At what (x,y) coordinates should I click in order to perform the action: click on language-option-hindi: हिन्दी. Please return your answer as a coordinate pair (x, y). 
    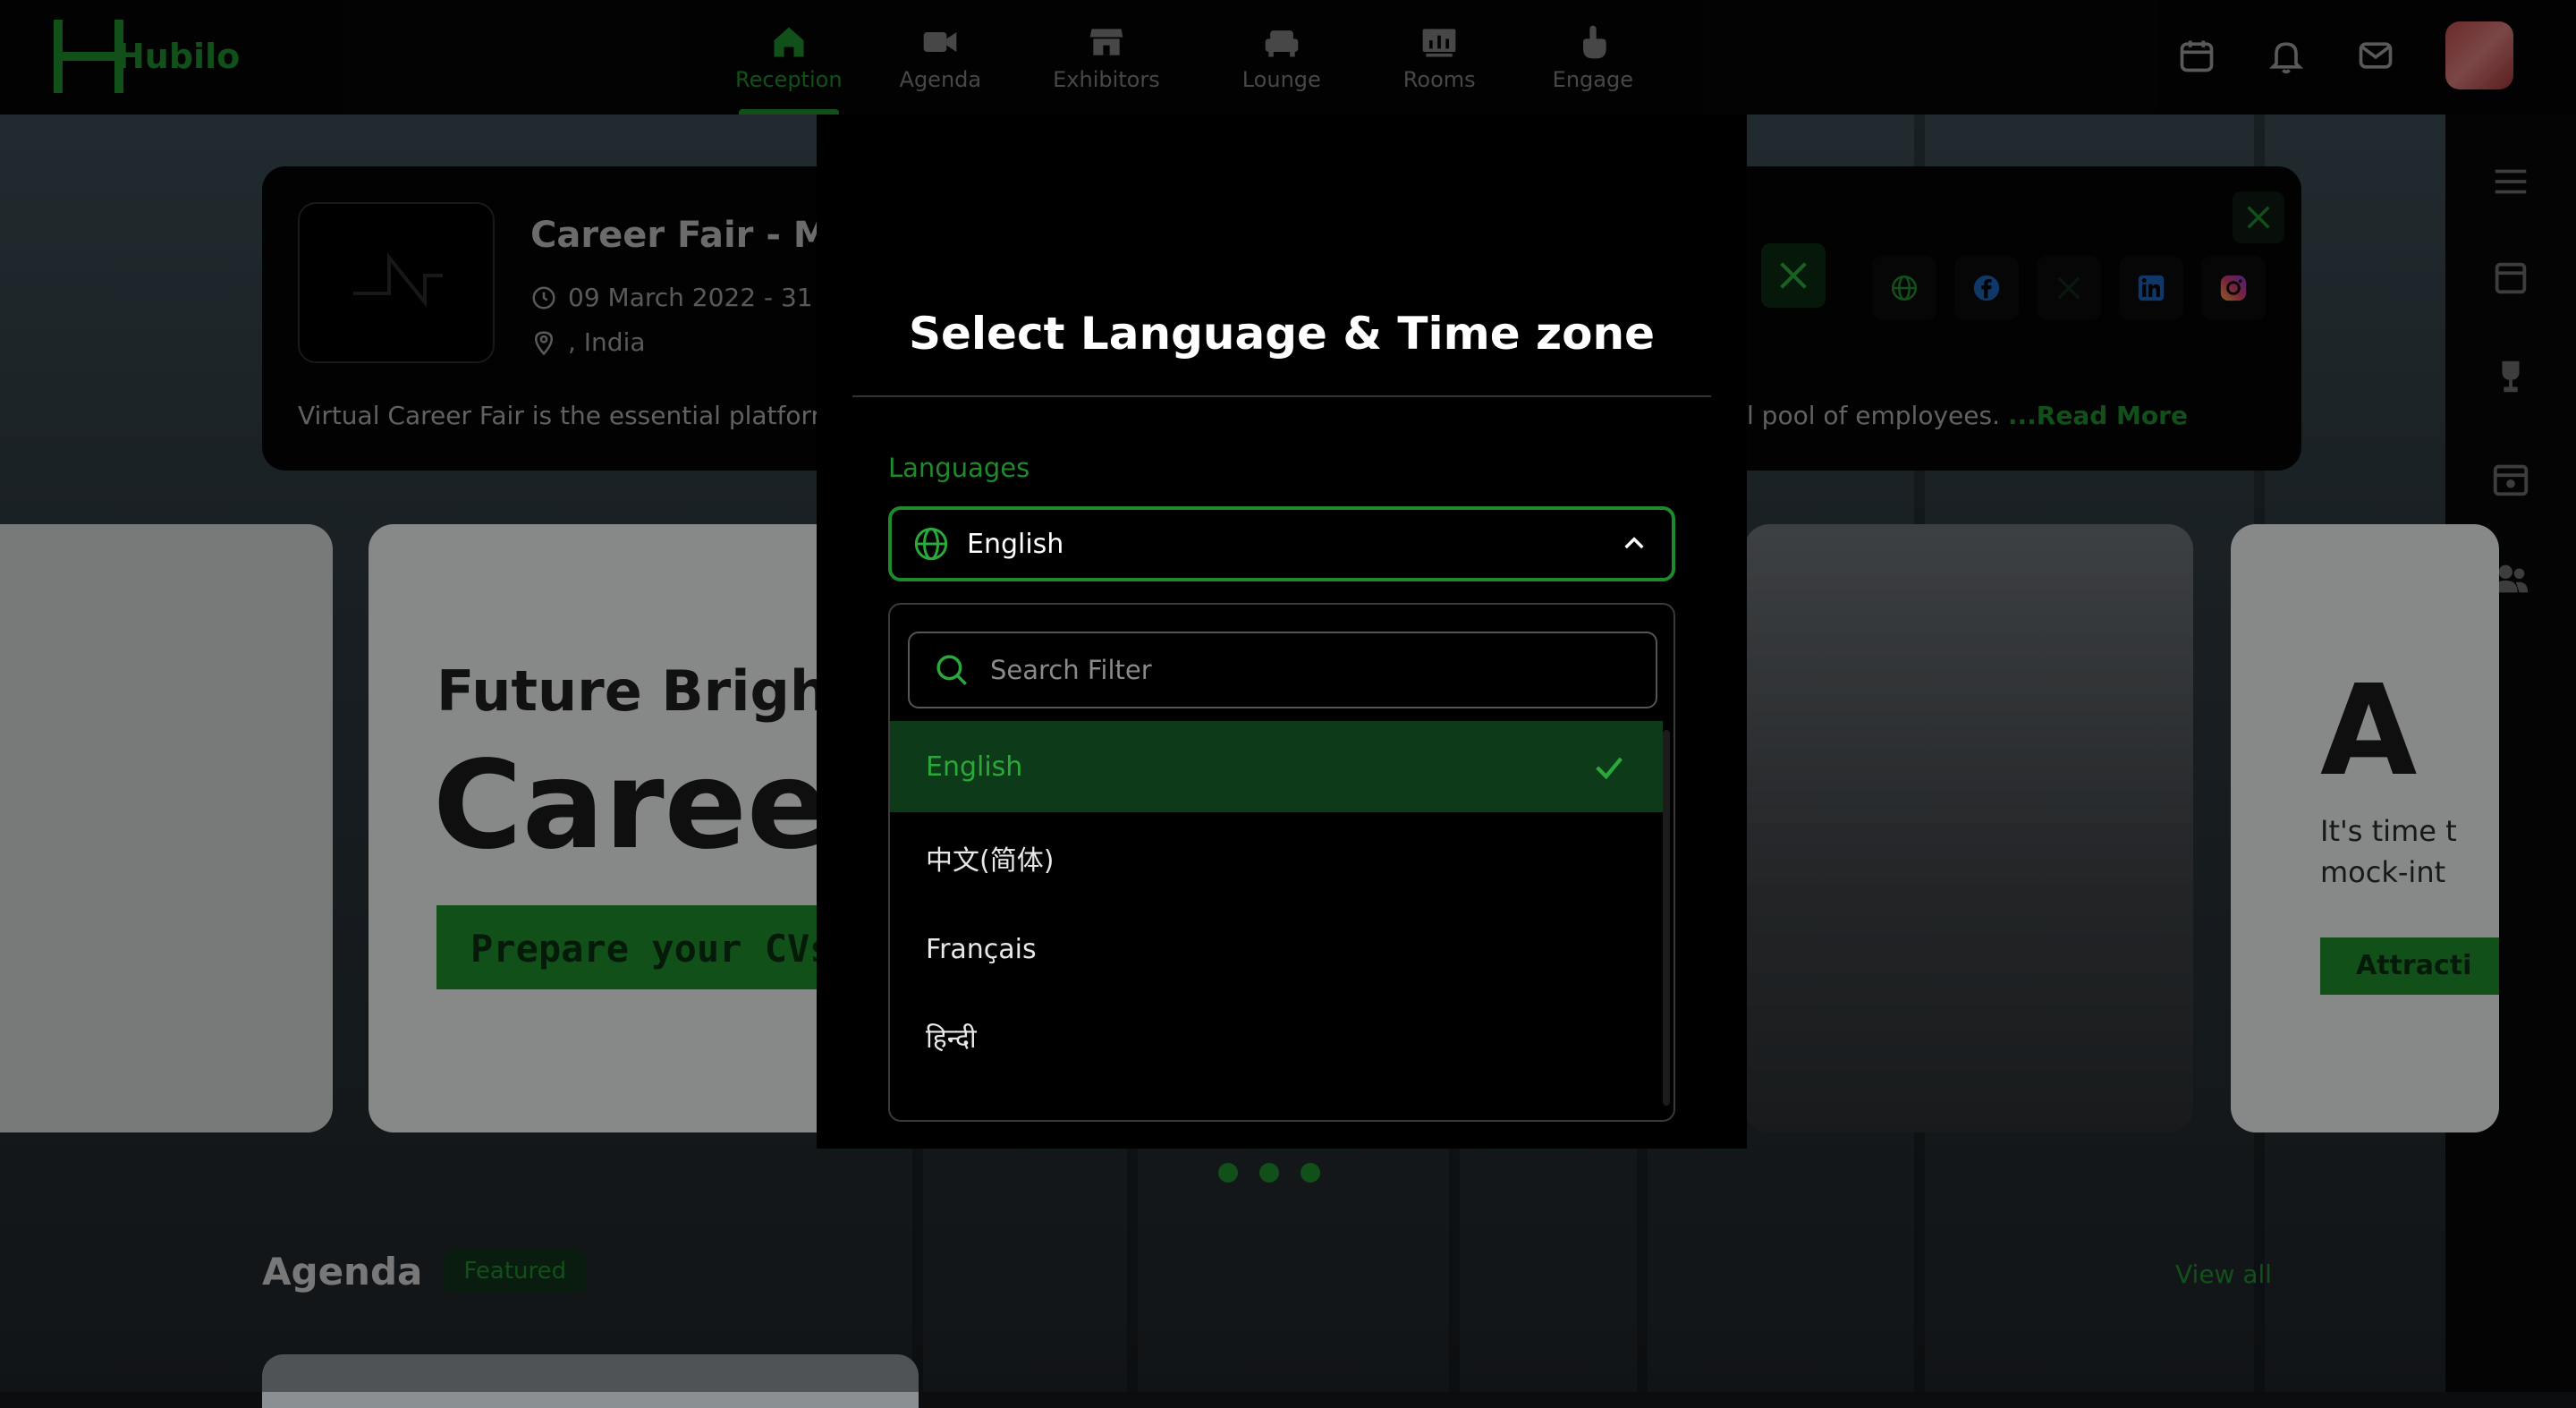
    Looking at the image, I should click on (1276, 1036).